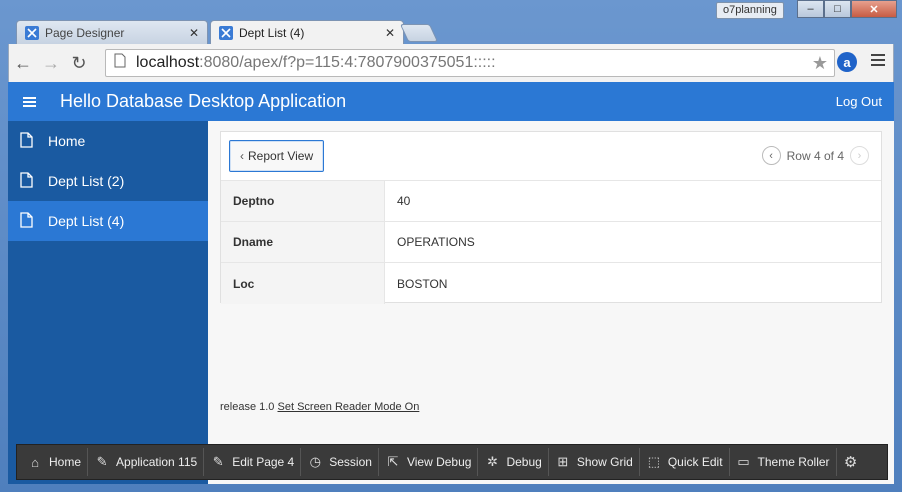  Describe the element at coordinates (303, 201) in the screenshot. I see `field-label: Deptno` at that location.